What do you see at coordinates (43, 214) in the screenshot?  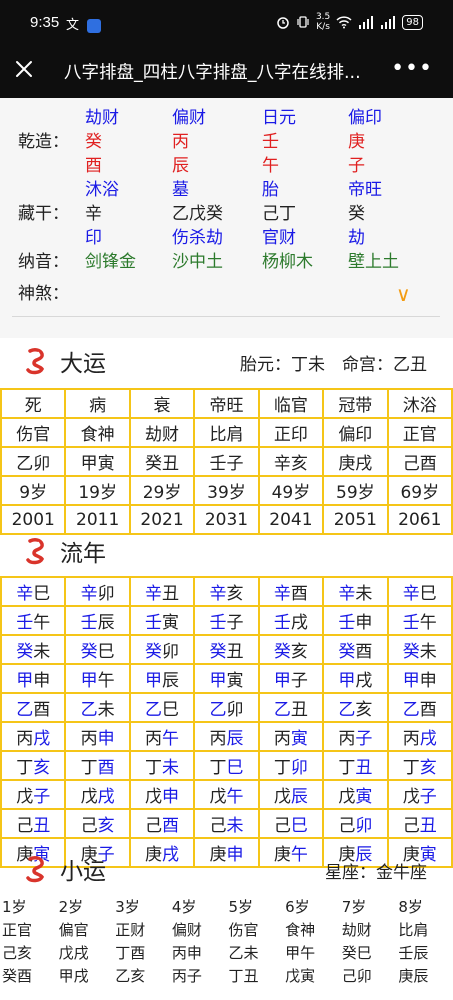 I see `canggan-label: 藏干：` at bounding box center [43, 214].